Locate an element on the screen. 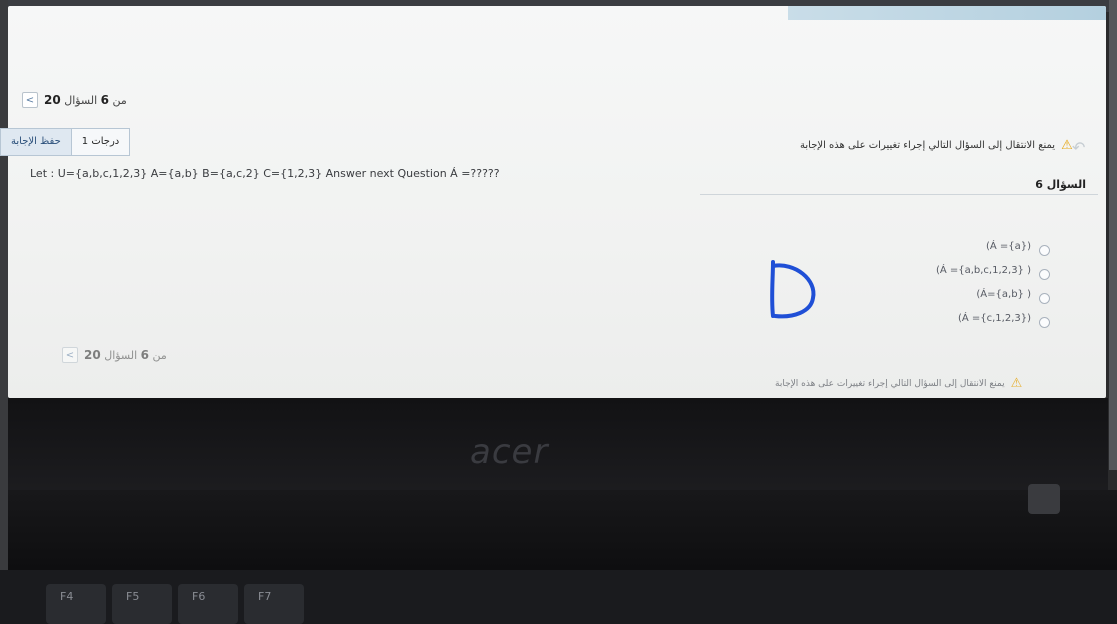 The image size is (1117, 624). question-navigation-bottom: < 20 من 6 السؤال is located at coordinates (114, 355).